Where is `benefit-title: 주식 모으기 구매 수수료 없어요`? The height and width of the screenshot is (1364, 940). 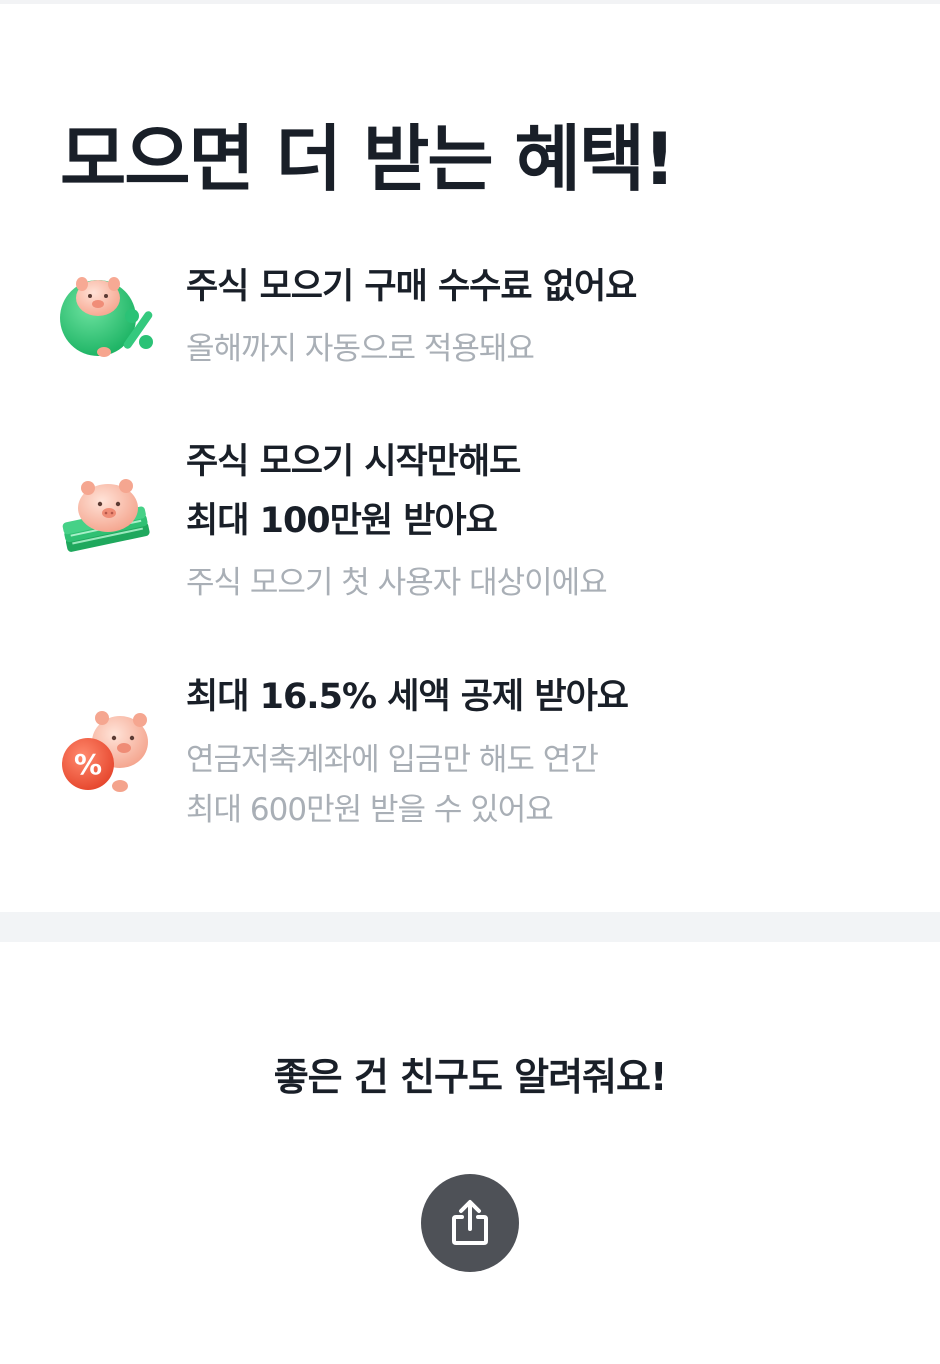 benefit-title: 주식 모으기 구매 수수료 없어요 is located at coordinates (411, 287).